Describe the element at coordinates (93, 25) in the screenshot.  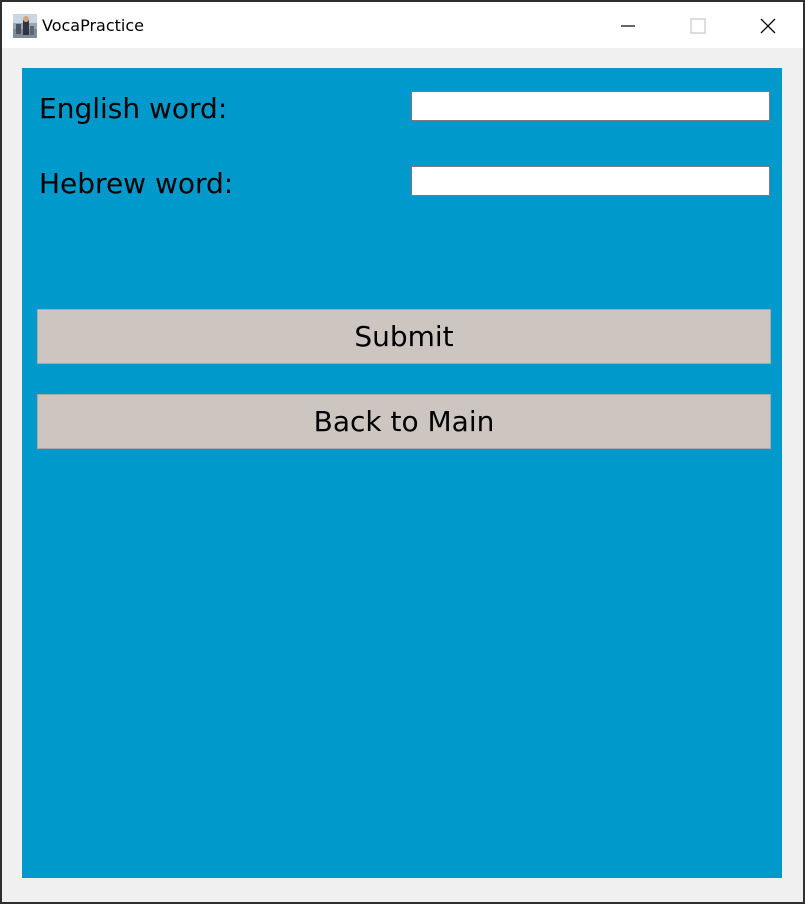
I see `window-title: VocaPractice` at that location.